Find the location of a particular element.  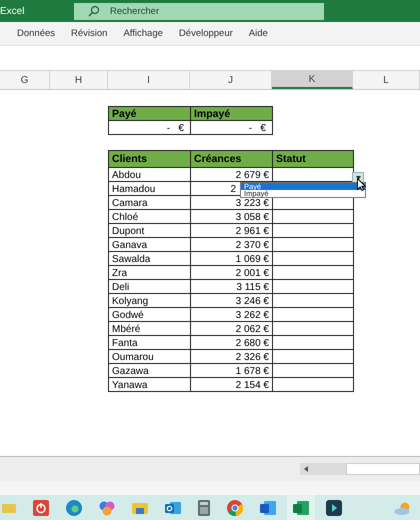

taskbar-button is located at coordinates (301, 507).